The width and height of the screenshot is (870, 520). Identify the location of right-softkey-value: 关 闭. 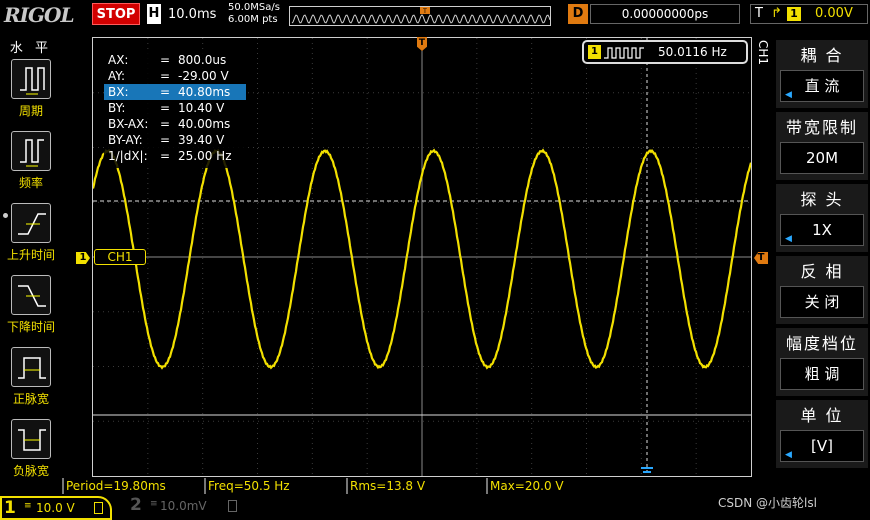
(822, 302).